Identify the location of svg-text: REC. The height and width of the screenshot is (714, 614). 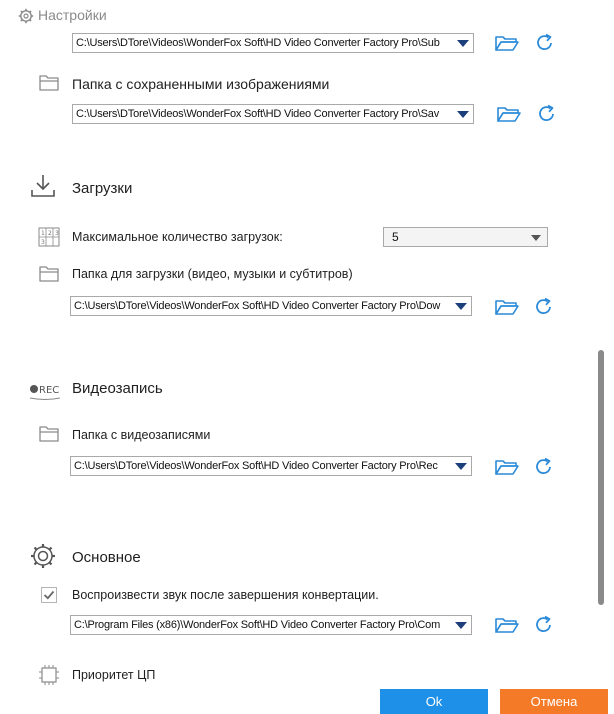
(49, 390).